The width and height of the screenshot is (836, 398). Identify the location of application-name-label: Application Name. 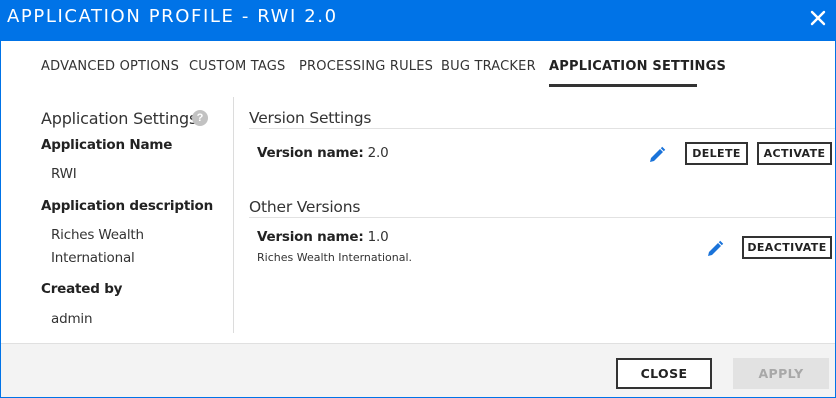
(107, 145).